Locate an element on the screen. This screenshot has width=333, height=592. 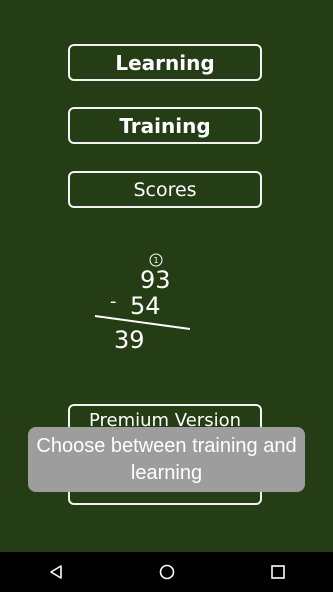
learning-button-label: Learning is located at coordinates (165, 62).